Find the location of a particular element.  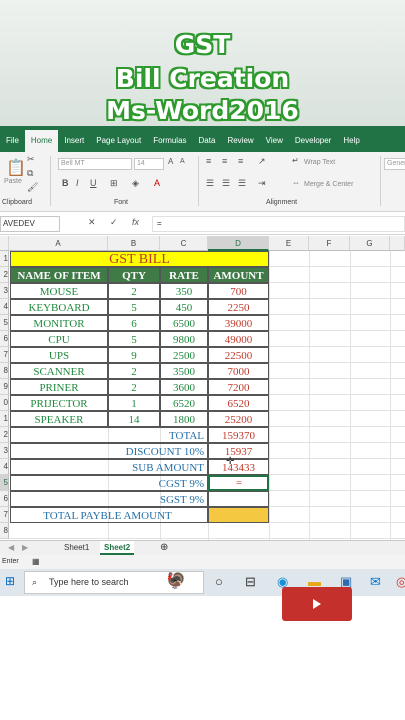

subamount-label: SUB AMOUNT is located at coordinates (109, 467).